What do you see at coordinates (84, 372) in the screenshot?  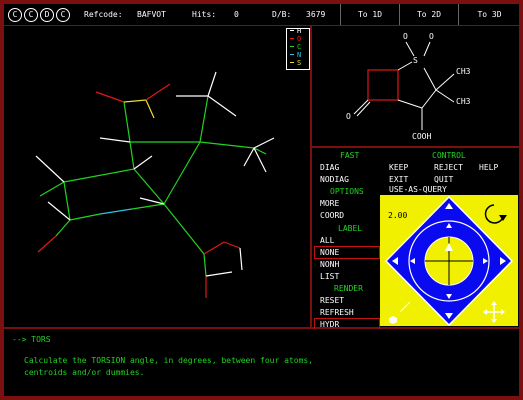 I see `status-message-line2: centroids and/or dummies.` at bounding box center [84, 372].